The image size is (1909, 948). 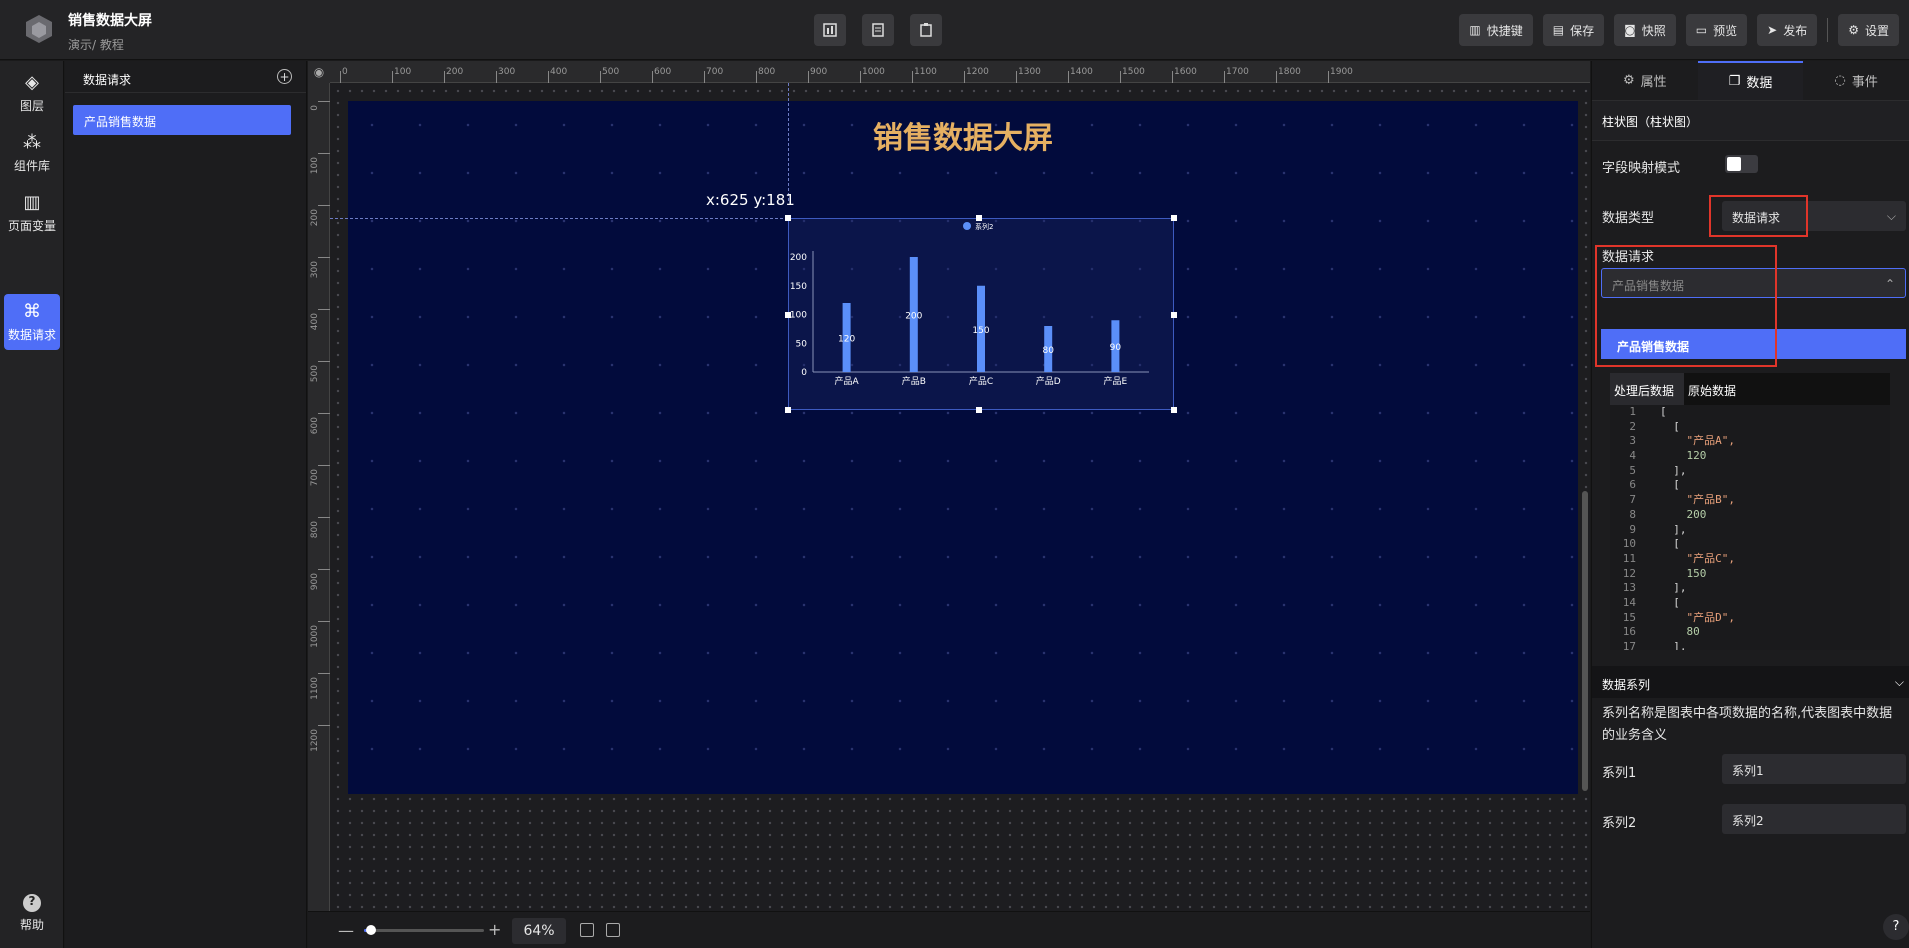 I want to click on rail-item-variables: ▥ 页面变量, so click(x=32, y=213).